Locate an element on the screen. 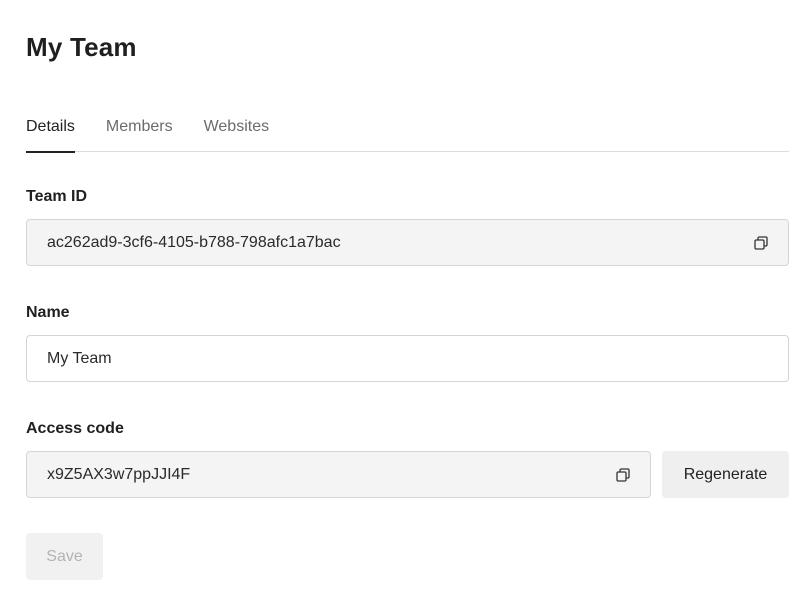 The width and height of the screenshot is (810, 603). team-id-label: Team ID is located at coordinates (57, 196).